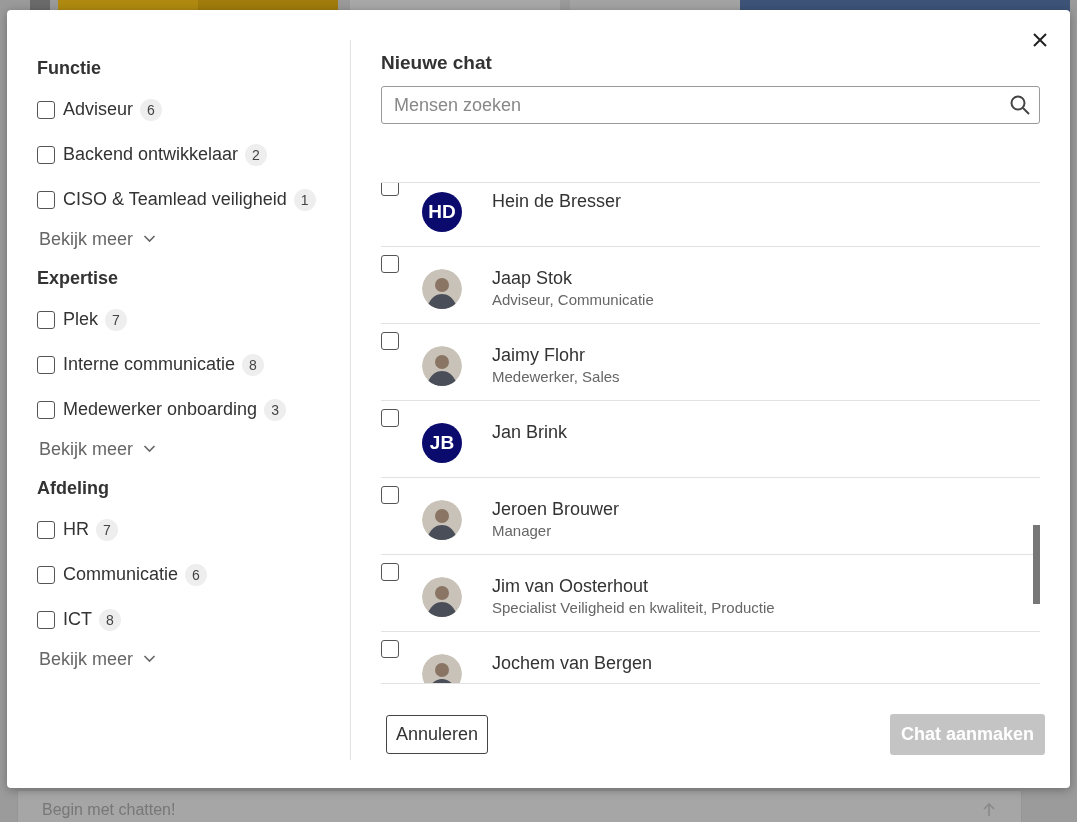 The image size is (1077, 822). Describe the element at coordinates (98, 109) in the screenshot. I see `filter-option: Adviseur` at that location.